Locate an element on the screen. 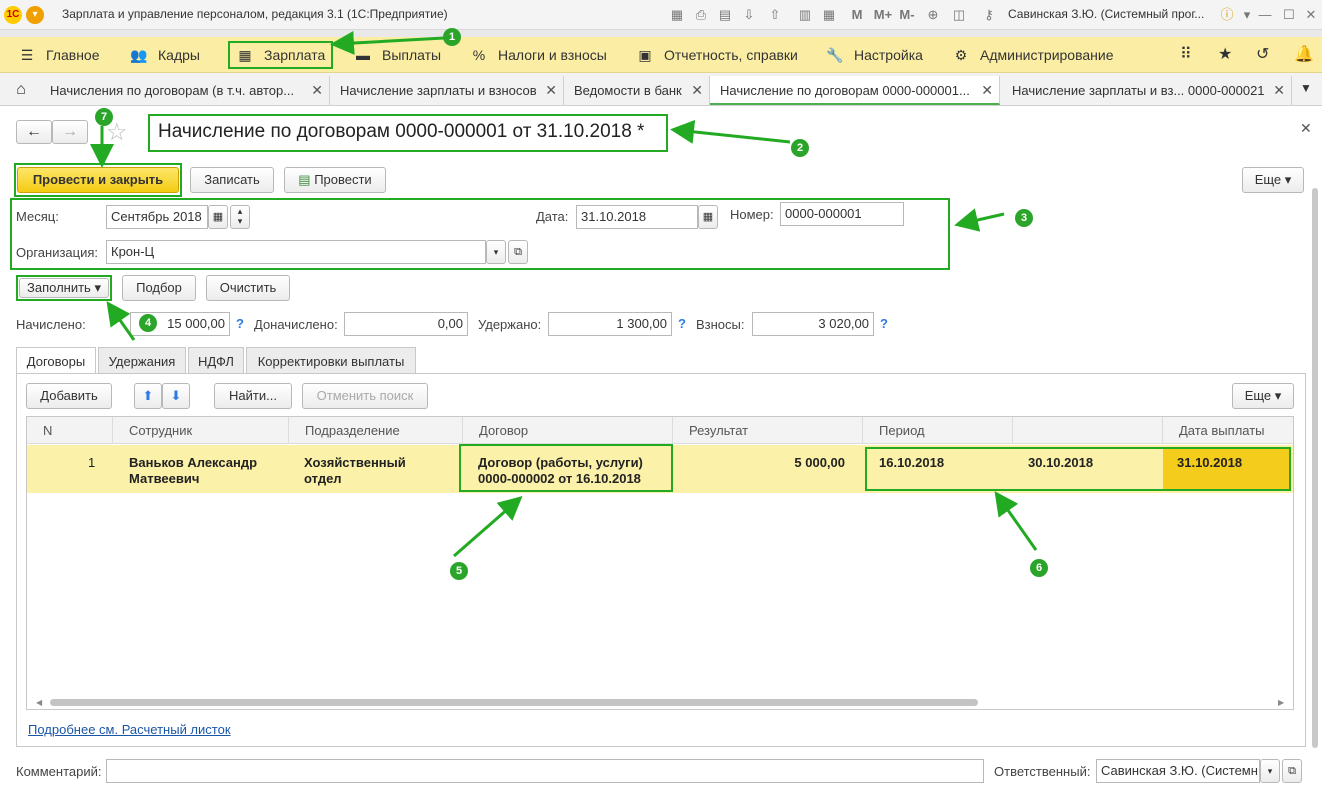  callout-1: 1 is located at coordinates (452, 37).